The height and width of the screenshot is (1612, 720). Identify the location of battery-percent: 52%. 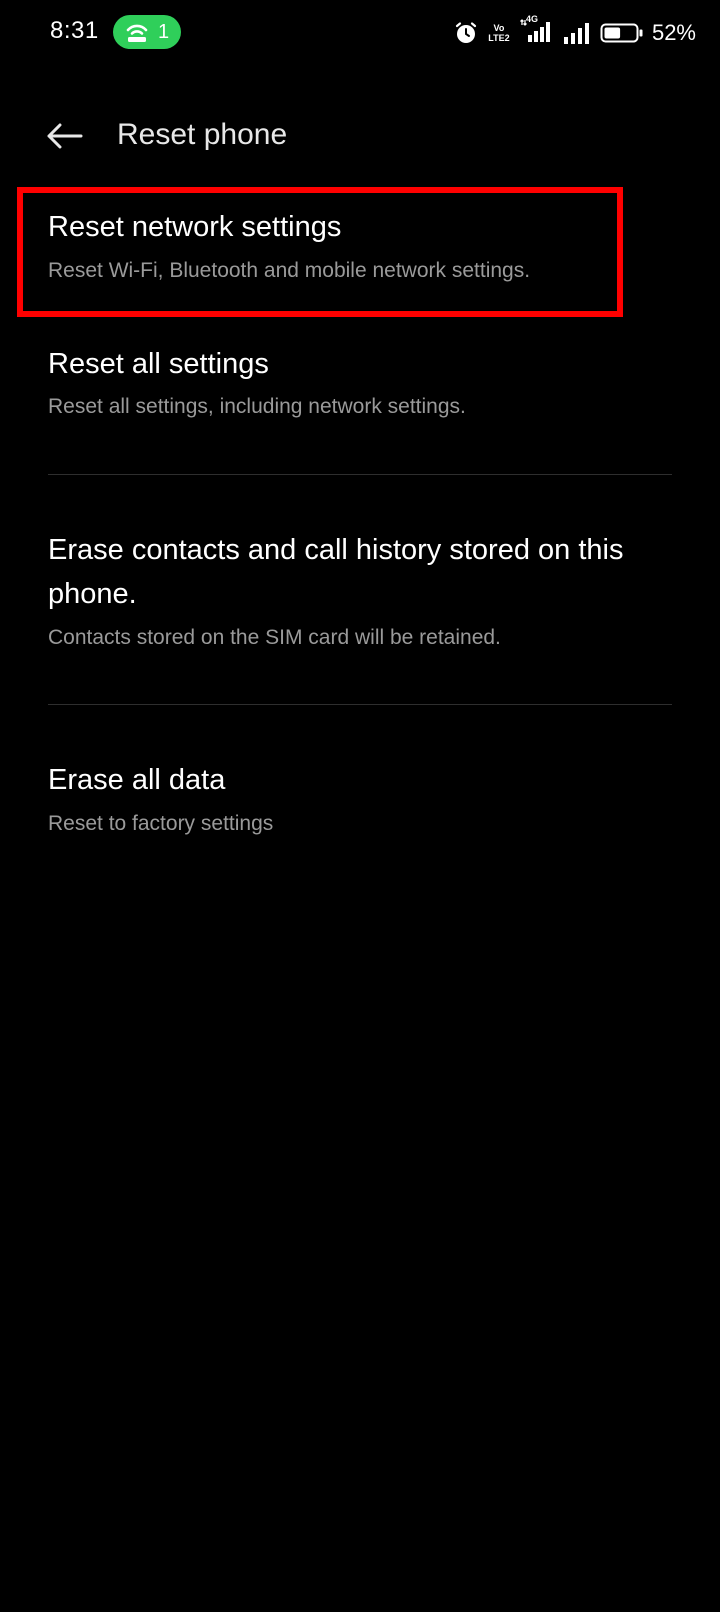
(673, 32).